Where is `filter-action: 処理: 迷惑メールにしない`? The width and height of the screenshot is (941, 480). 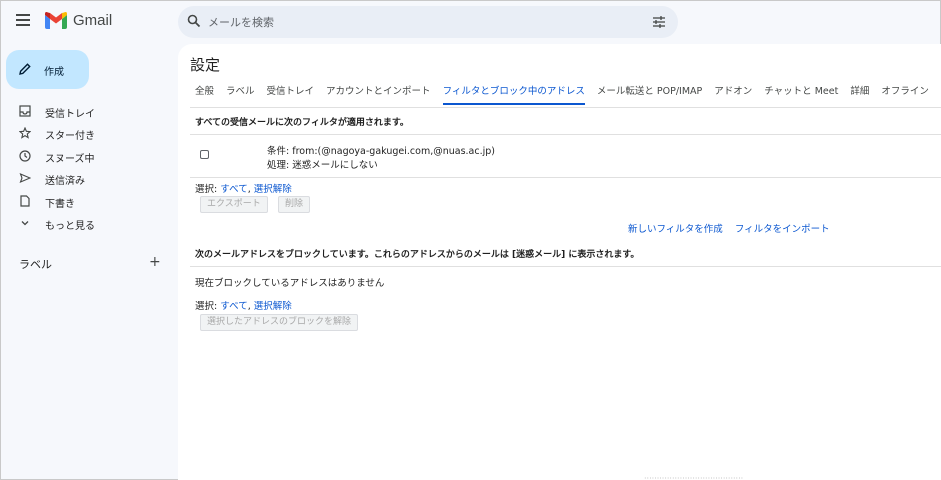
filter-action: 処理: 迷惑メールにしない is located at coordinates (322, 165).